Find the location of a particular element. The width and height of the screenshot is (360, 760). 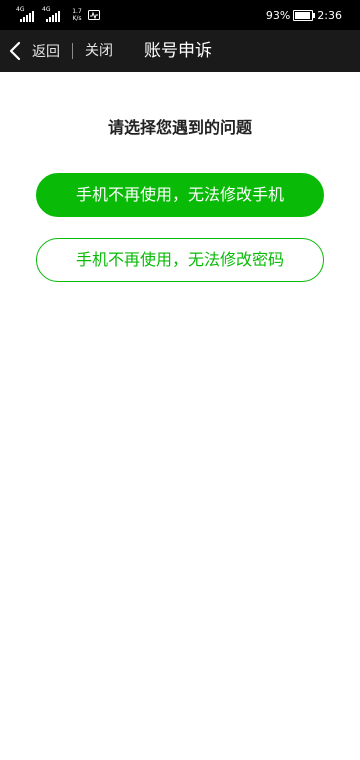

question-heading: 请选择您遇到的问题 is located at coordinates (179, 127).